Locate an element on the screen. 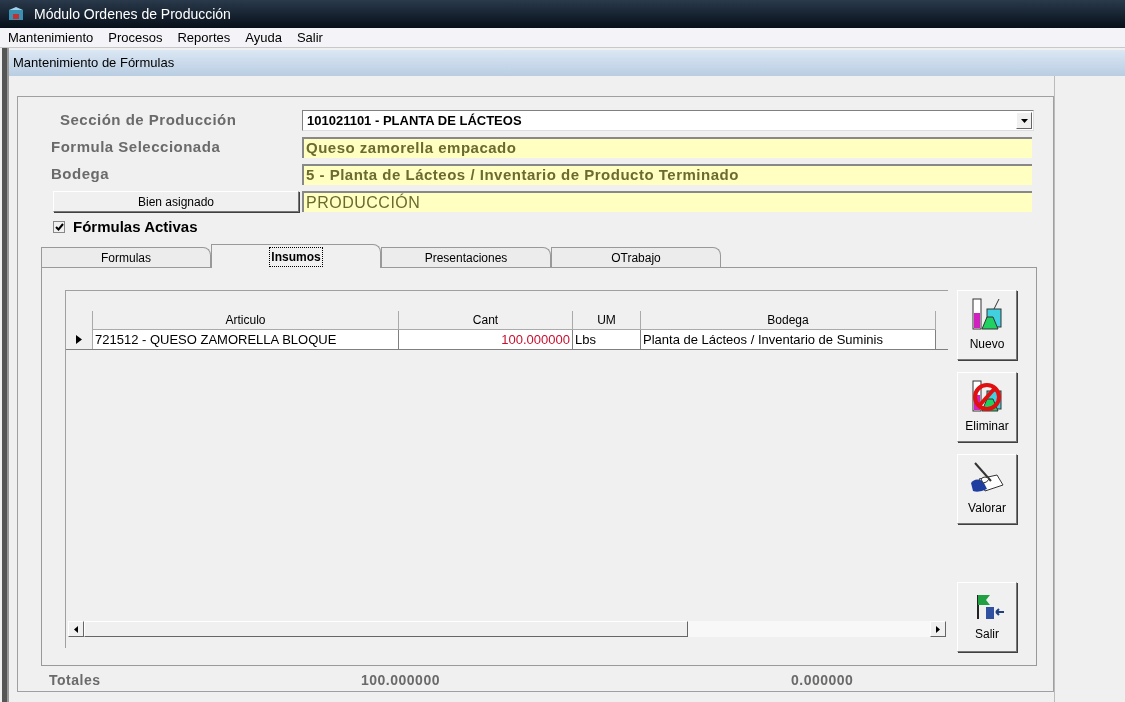 The height and width of the screenshot is (702, 1125). menu-item: Mantenimiento is located at coordinates (51, 37).